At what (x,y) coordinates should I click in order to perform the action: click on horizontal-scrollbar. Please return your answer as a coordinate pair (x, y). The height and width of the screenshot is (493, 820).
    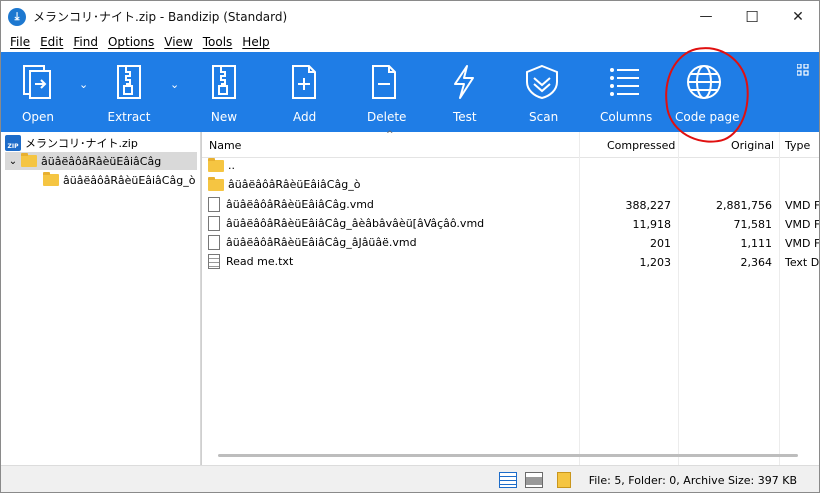
    Looking at the image, I should click on (508, 455).